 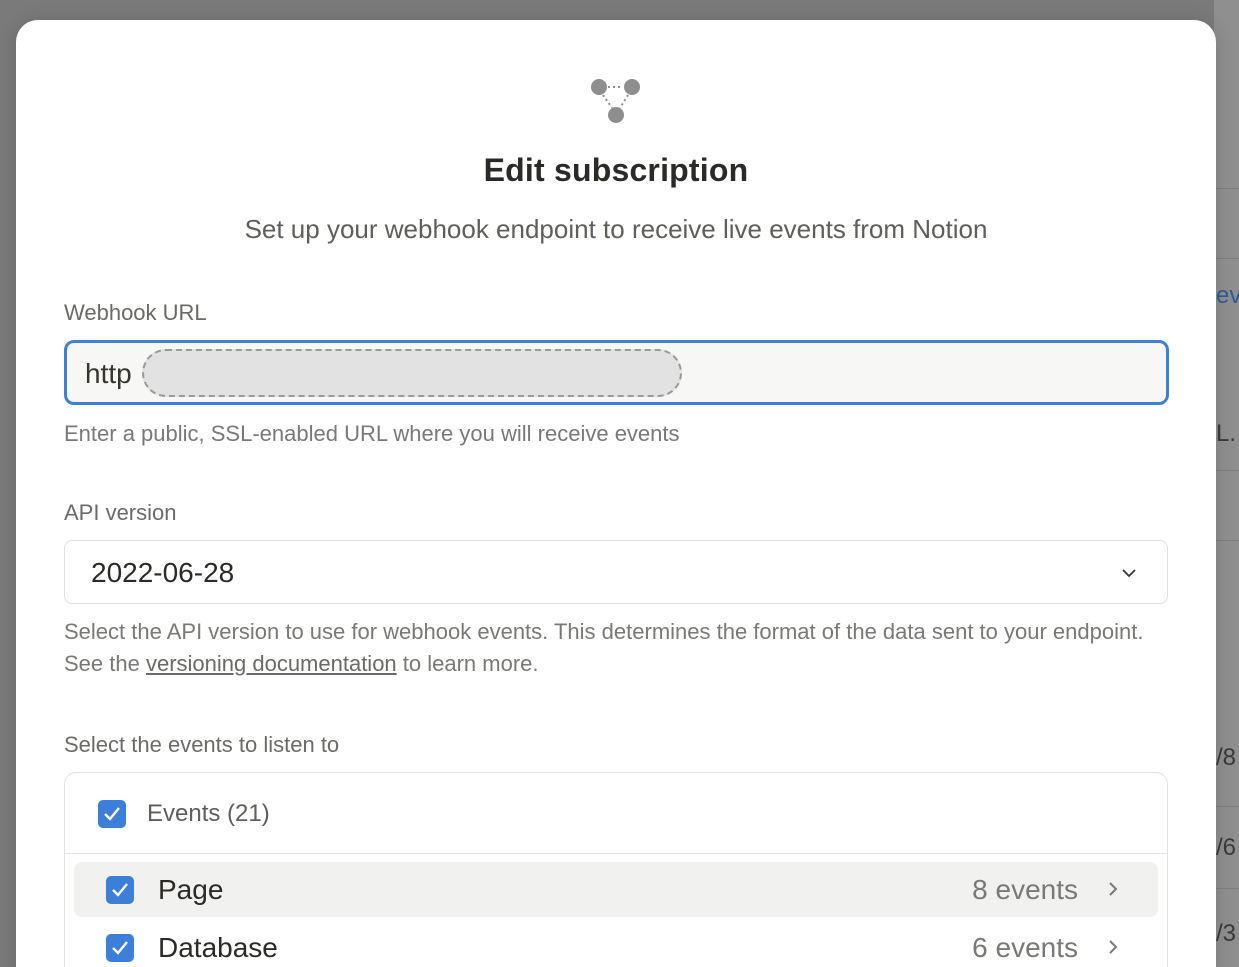 What do you see at coordinates (135, 312) in the screenshot?
I see `webhook-url-label: Webhook URL` at bounding box center [135, 312].